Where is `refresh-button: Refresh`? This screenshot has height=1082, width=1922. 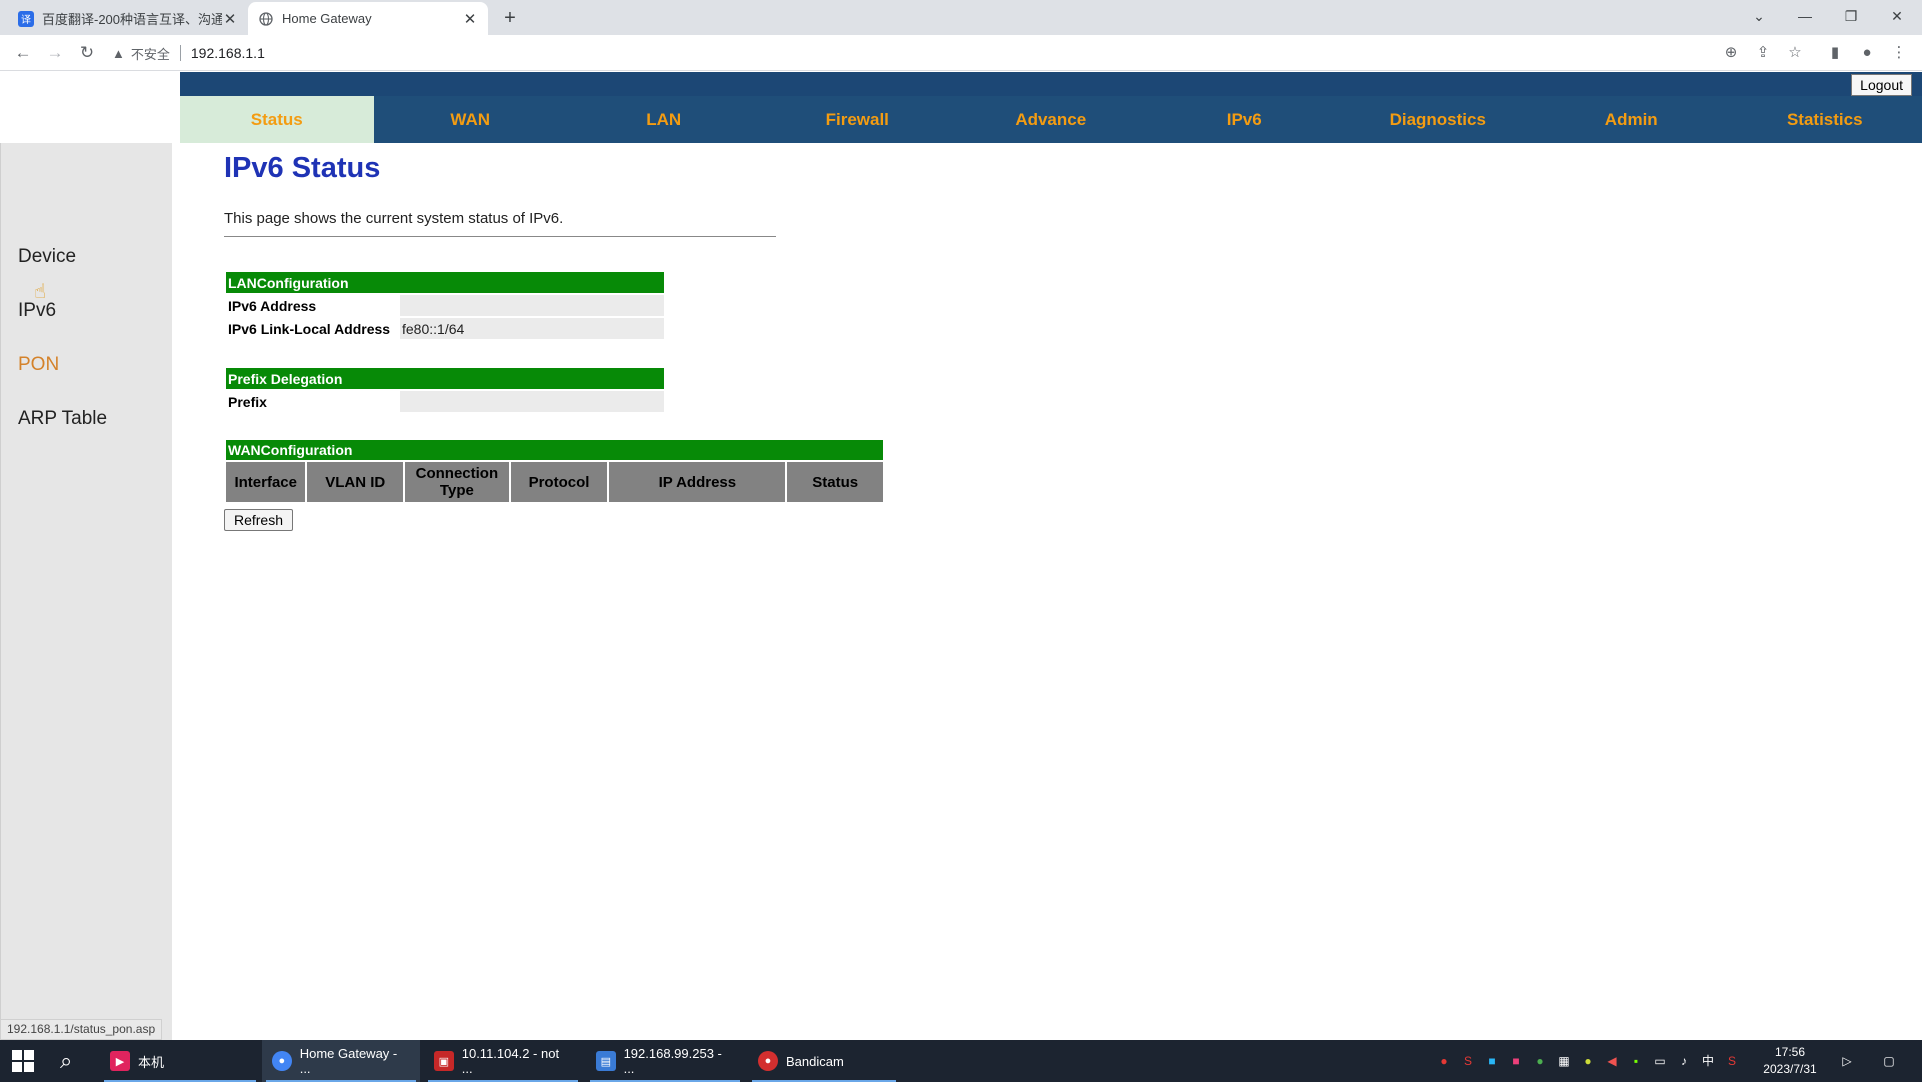 refresh-button: Refresh is located at coordinates (258, 520).